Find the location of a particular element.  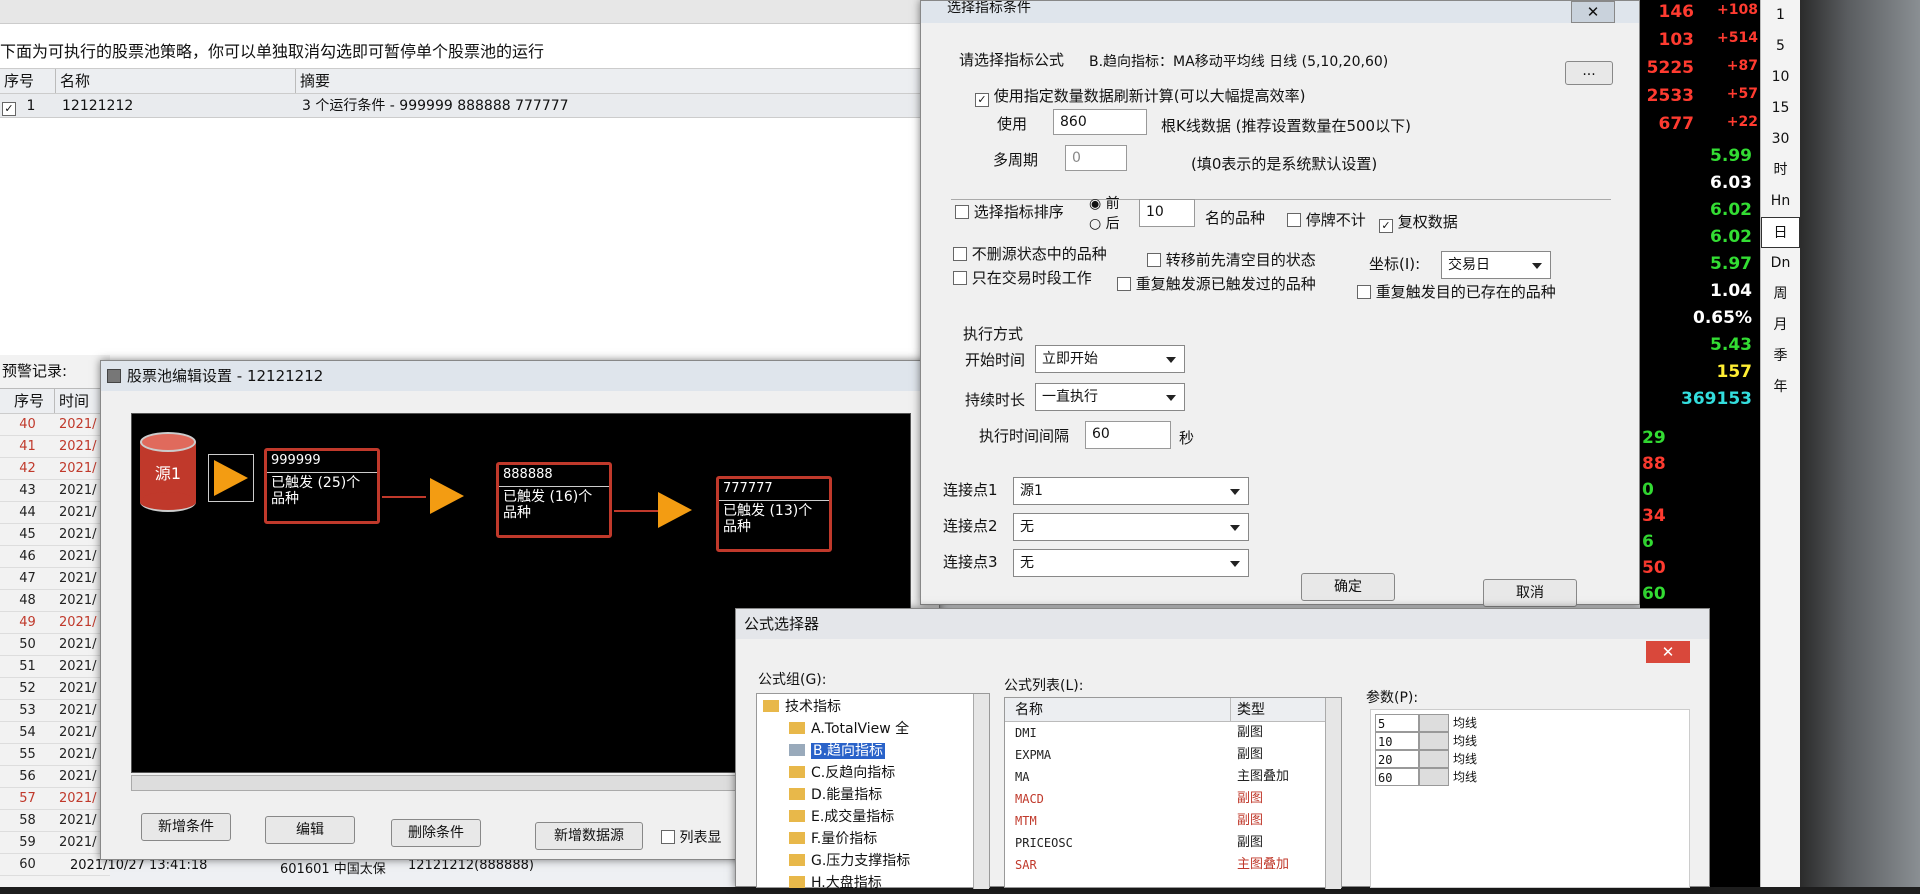

list-col-type: 类型 is located at coordinates (1276, 709).